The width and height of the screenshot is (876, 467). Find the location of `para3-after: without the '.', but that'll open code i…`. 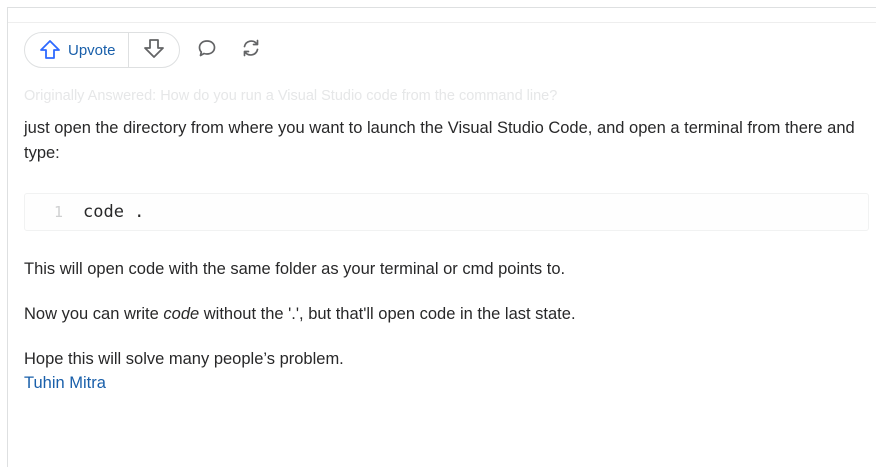

para3-after: without the '.', but that'll open code i… is located at coordinates (387, 314).